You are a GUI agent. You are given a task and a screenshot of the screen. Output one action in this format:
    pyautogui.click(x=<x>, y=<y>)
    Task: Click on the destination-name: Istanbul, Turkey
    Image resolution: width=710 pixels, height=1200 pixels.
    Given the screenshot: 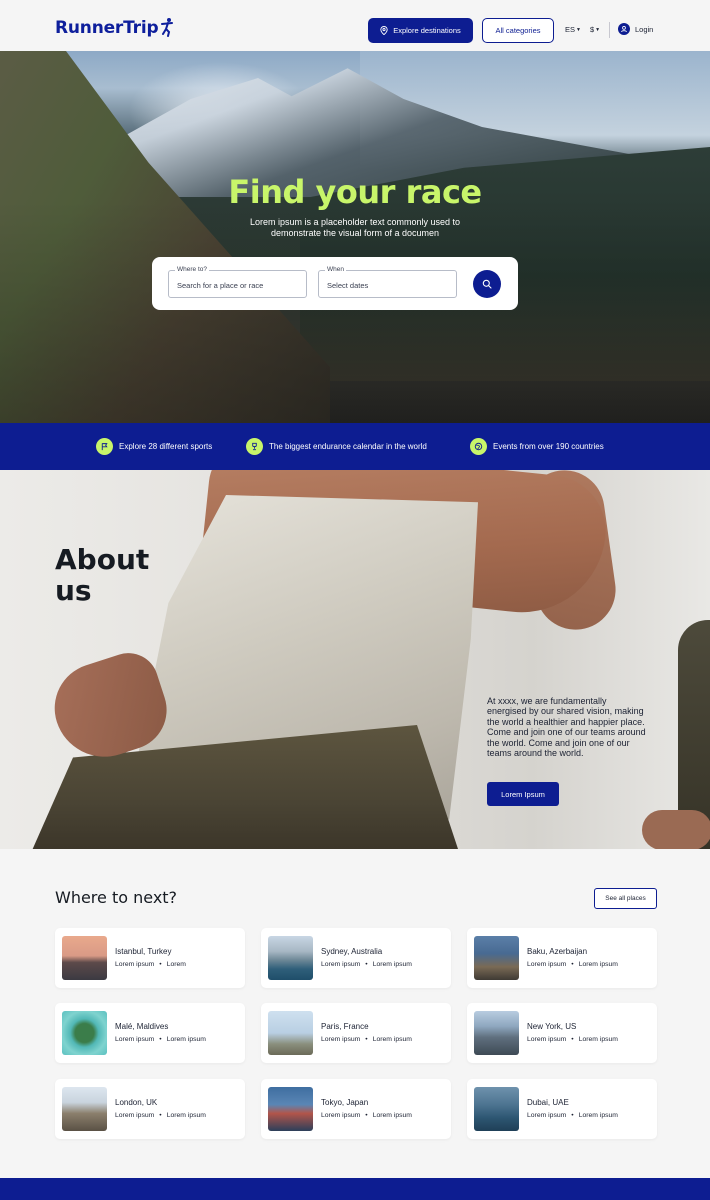 What is the action you would take?
    pyautogui.click(x=143, y=951)
    